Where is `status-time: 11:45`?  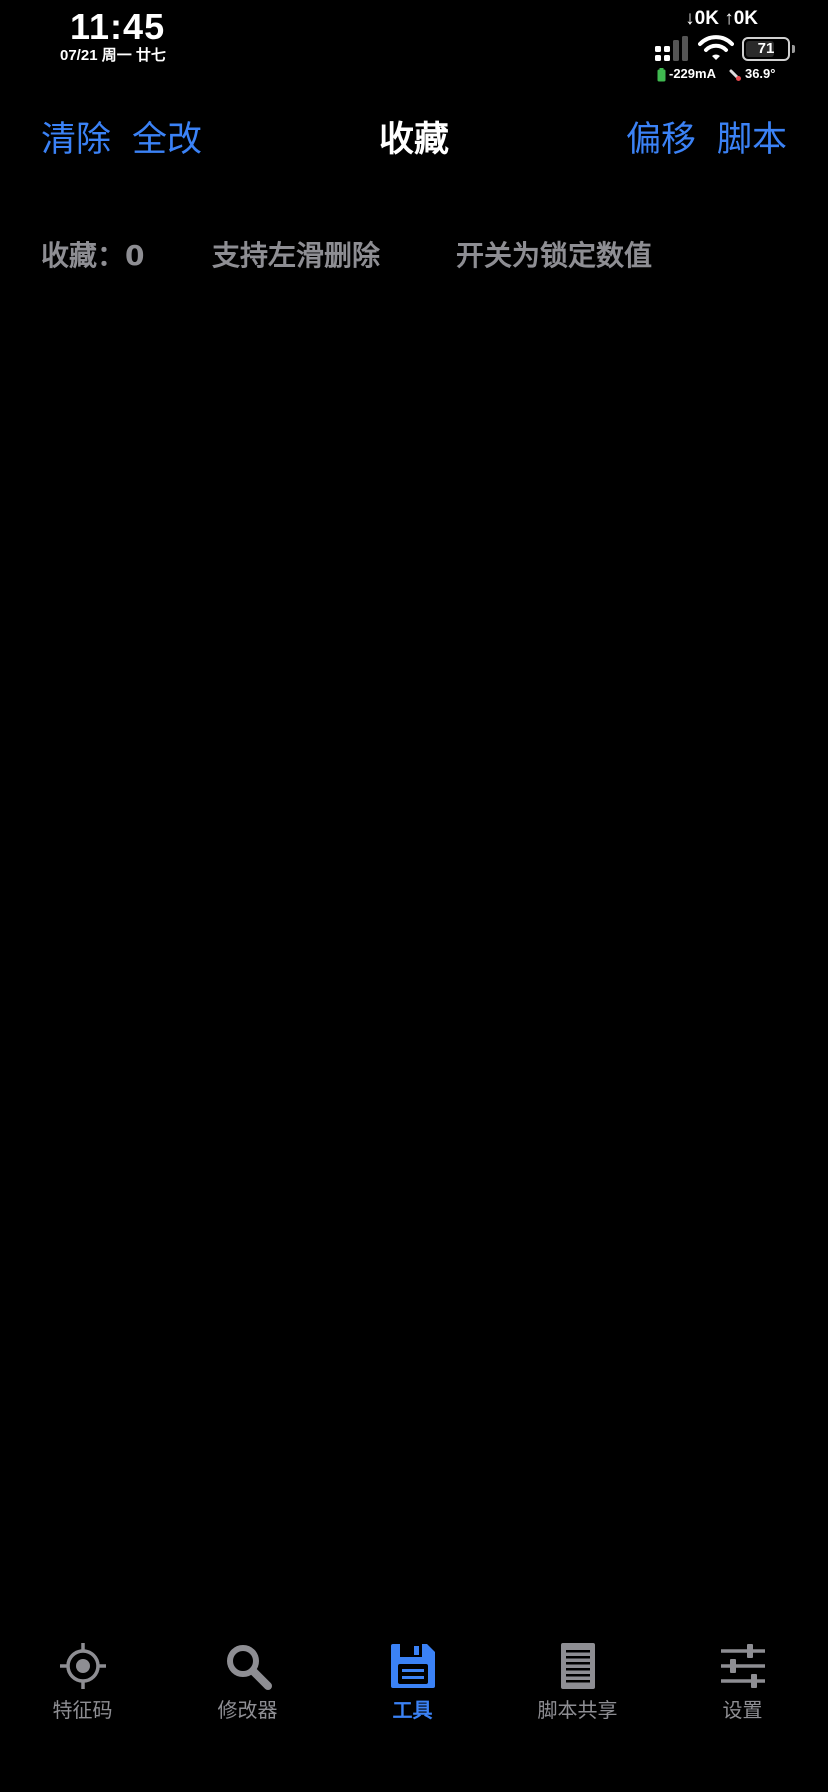
status-time: 11:45 is located at coordinates (118, 26).